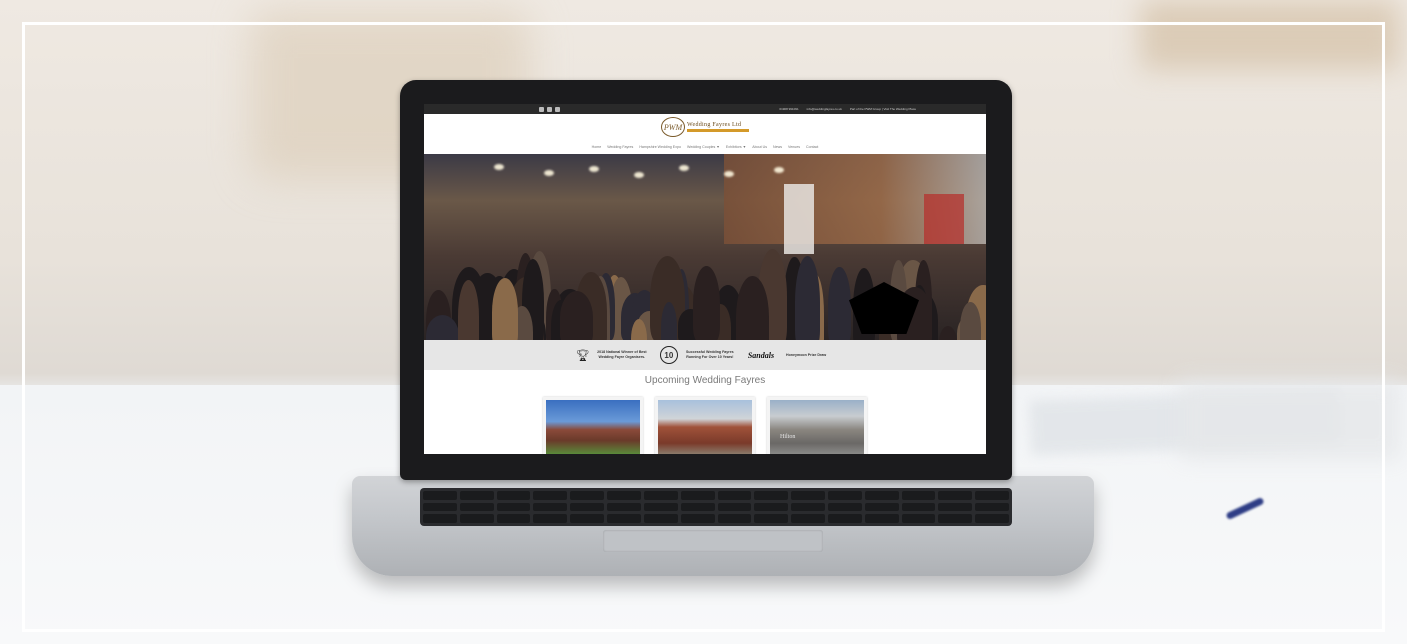  What do you see at coordinates (597, 147) in the screenshot?
I see `nav-item-home: Home` at bounding box center [597, 147].